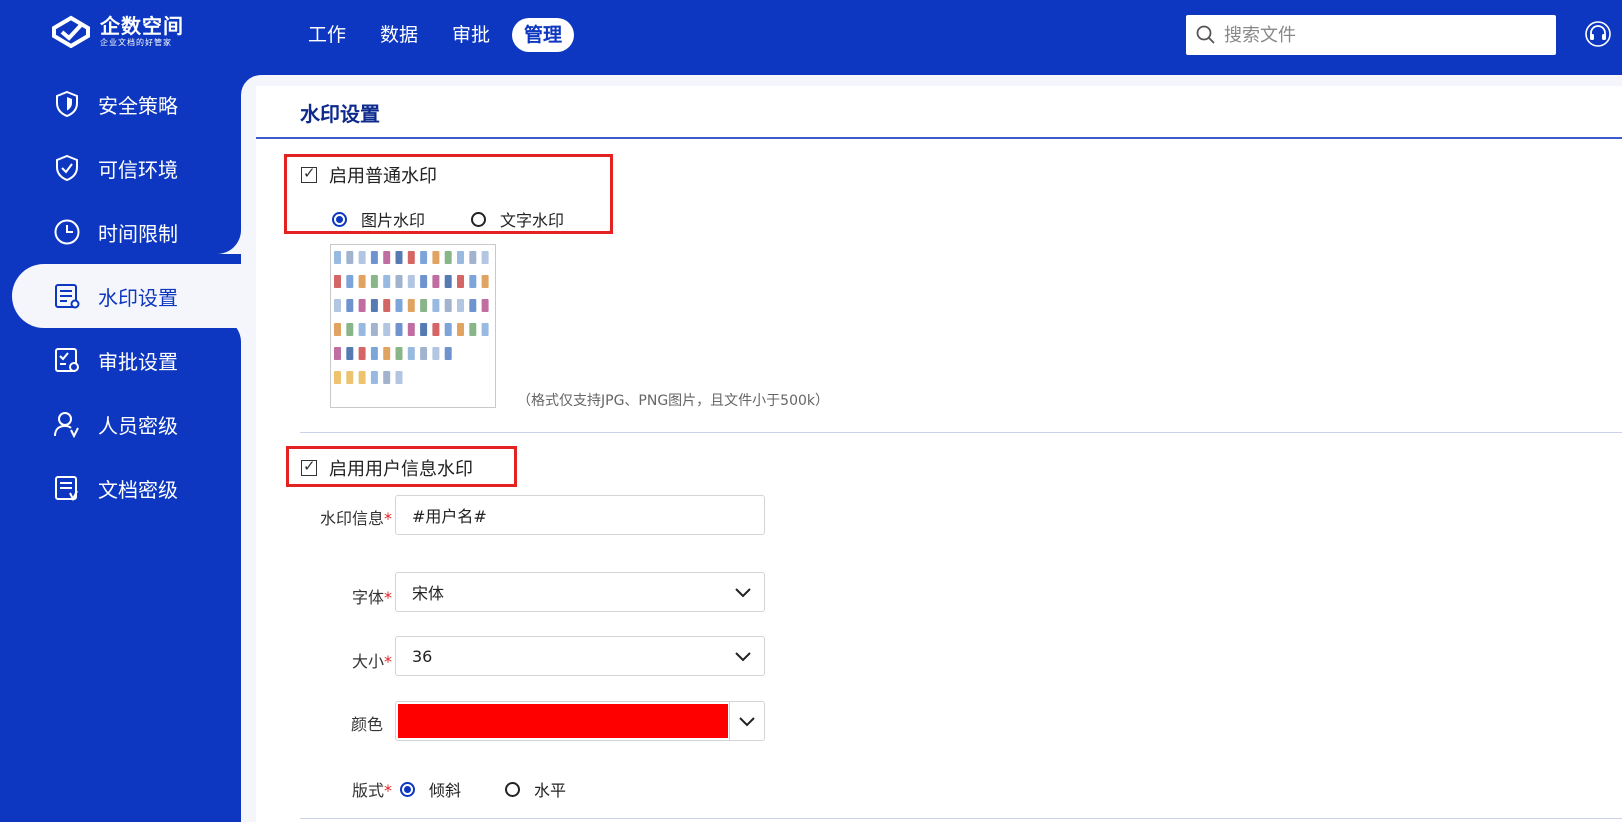 The image size is (1622, 822). Describe the element at coordinates (340, 114) in the screenshot. I see `page-title: 水印设置` at that location.